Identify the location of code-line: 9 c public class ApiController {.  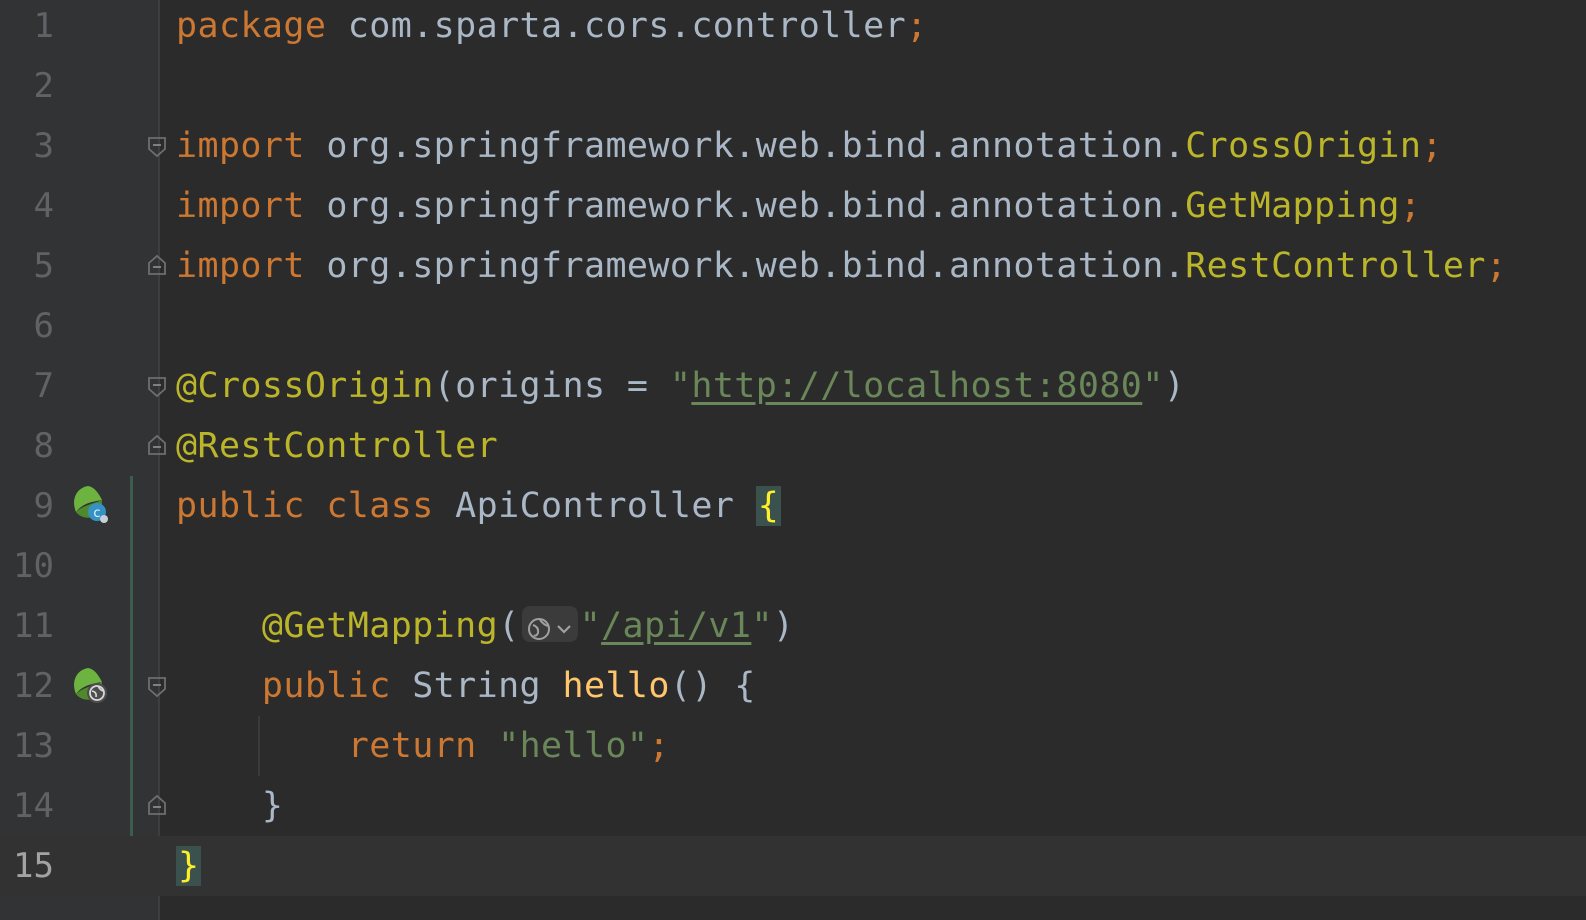
(793, 506).